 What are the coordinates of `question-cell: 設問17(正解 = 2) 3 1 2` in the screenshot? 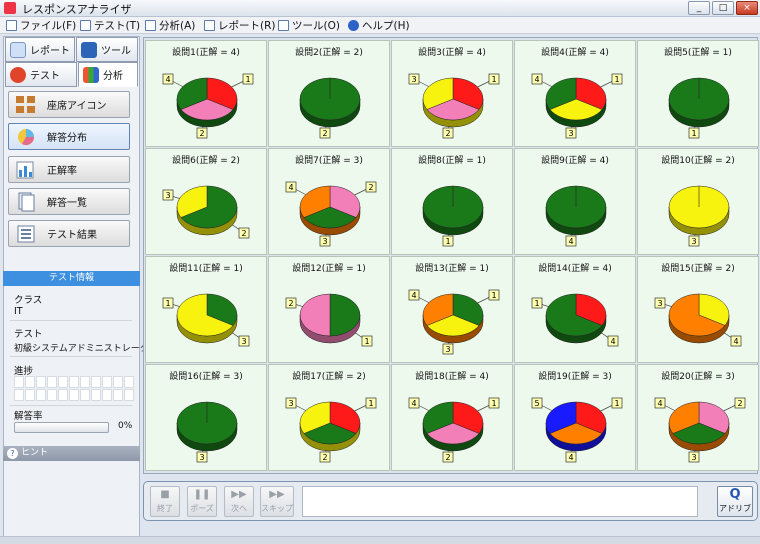 It's located at (329, 417).